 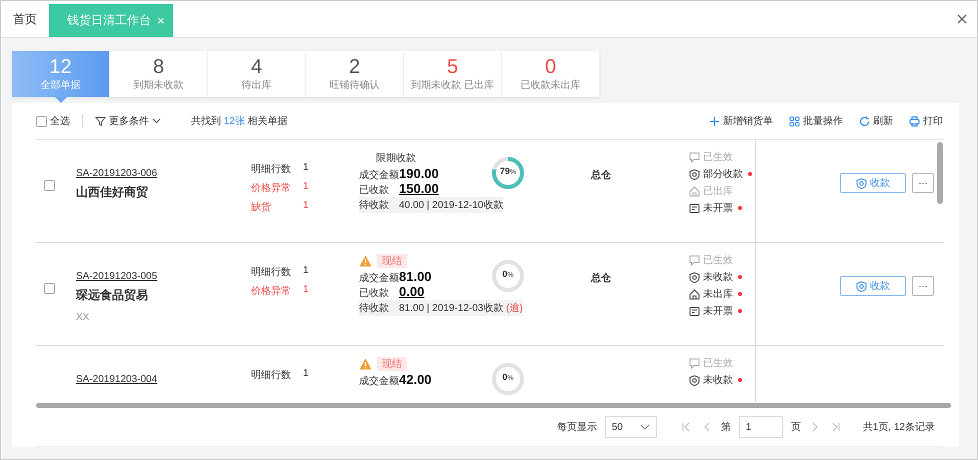 What do you see at coordinates (706, 427) in the screenshot?
I see `previous-page-icon` at bounding box center [706, 427].